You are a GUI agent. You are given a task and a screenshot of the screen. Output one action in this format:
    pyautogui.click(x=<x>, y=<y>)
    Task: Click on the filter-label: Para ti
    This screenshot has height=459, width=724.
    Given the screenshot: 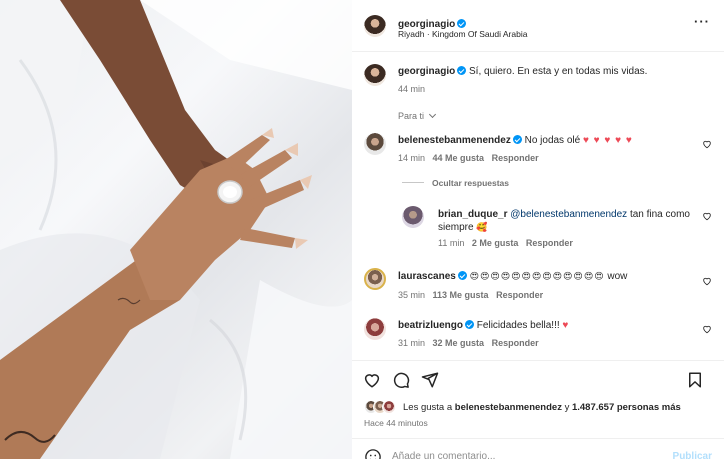 What is the action you would take?
    pyautogui.click(x=411, y=116)
    